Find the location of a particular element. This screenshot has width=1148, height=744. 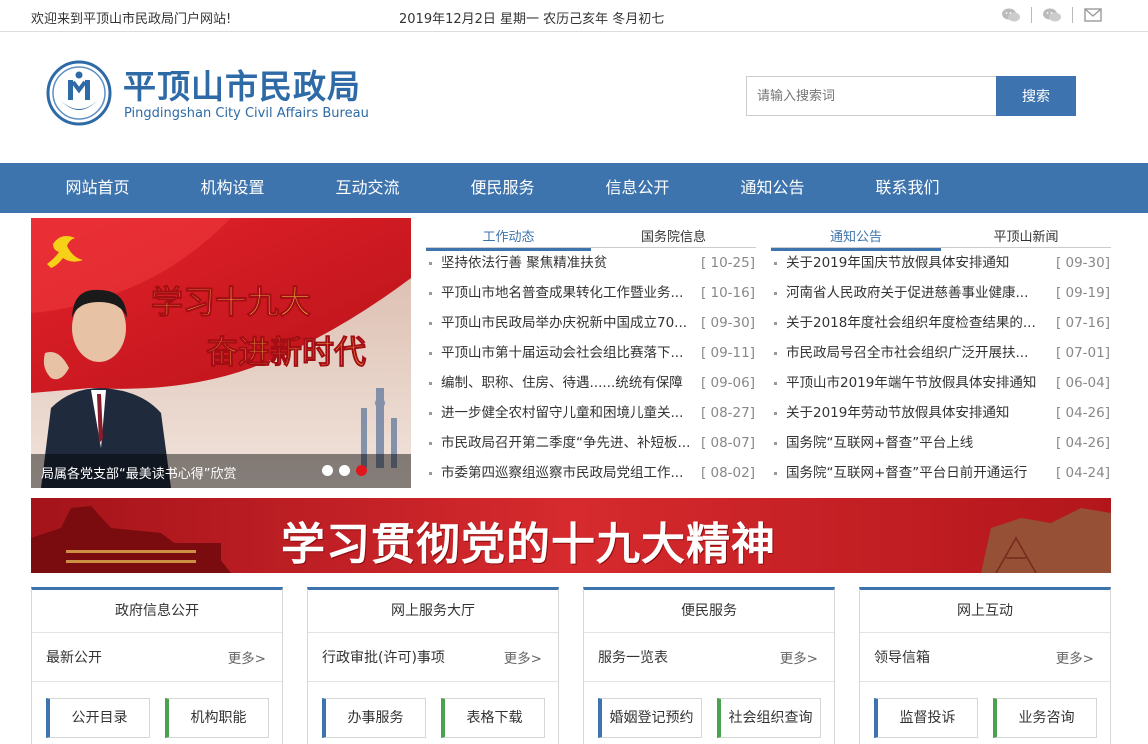

nav-item-interaction: 互动交流 is located at coordinates (367, 188).